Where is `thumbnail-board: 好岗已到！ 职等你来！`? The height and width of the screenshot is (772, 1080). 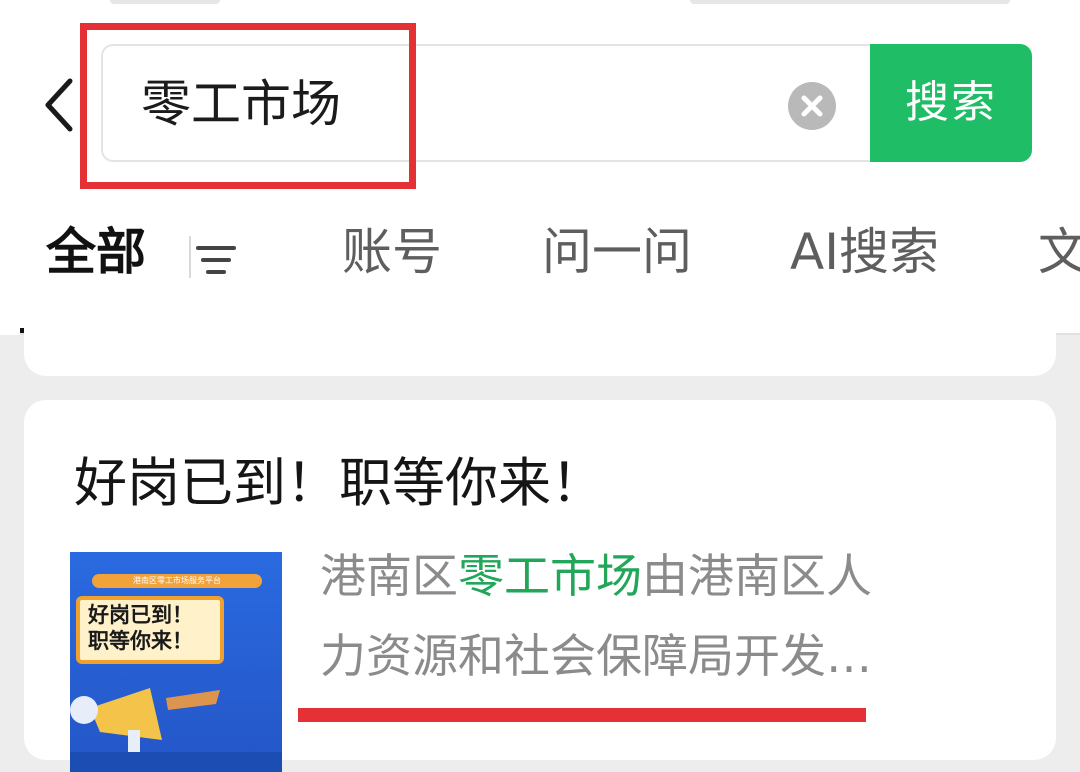 thumbnail-board: 好岗已到！ 职等你来！ is located at coordinates (150, 630).